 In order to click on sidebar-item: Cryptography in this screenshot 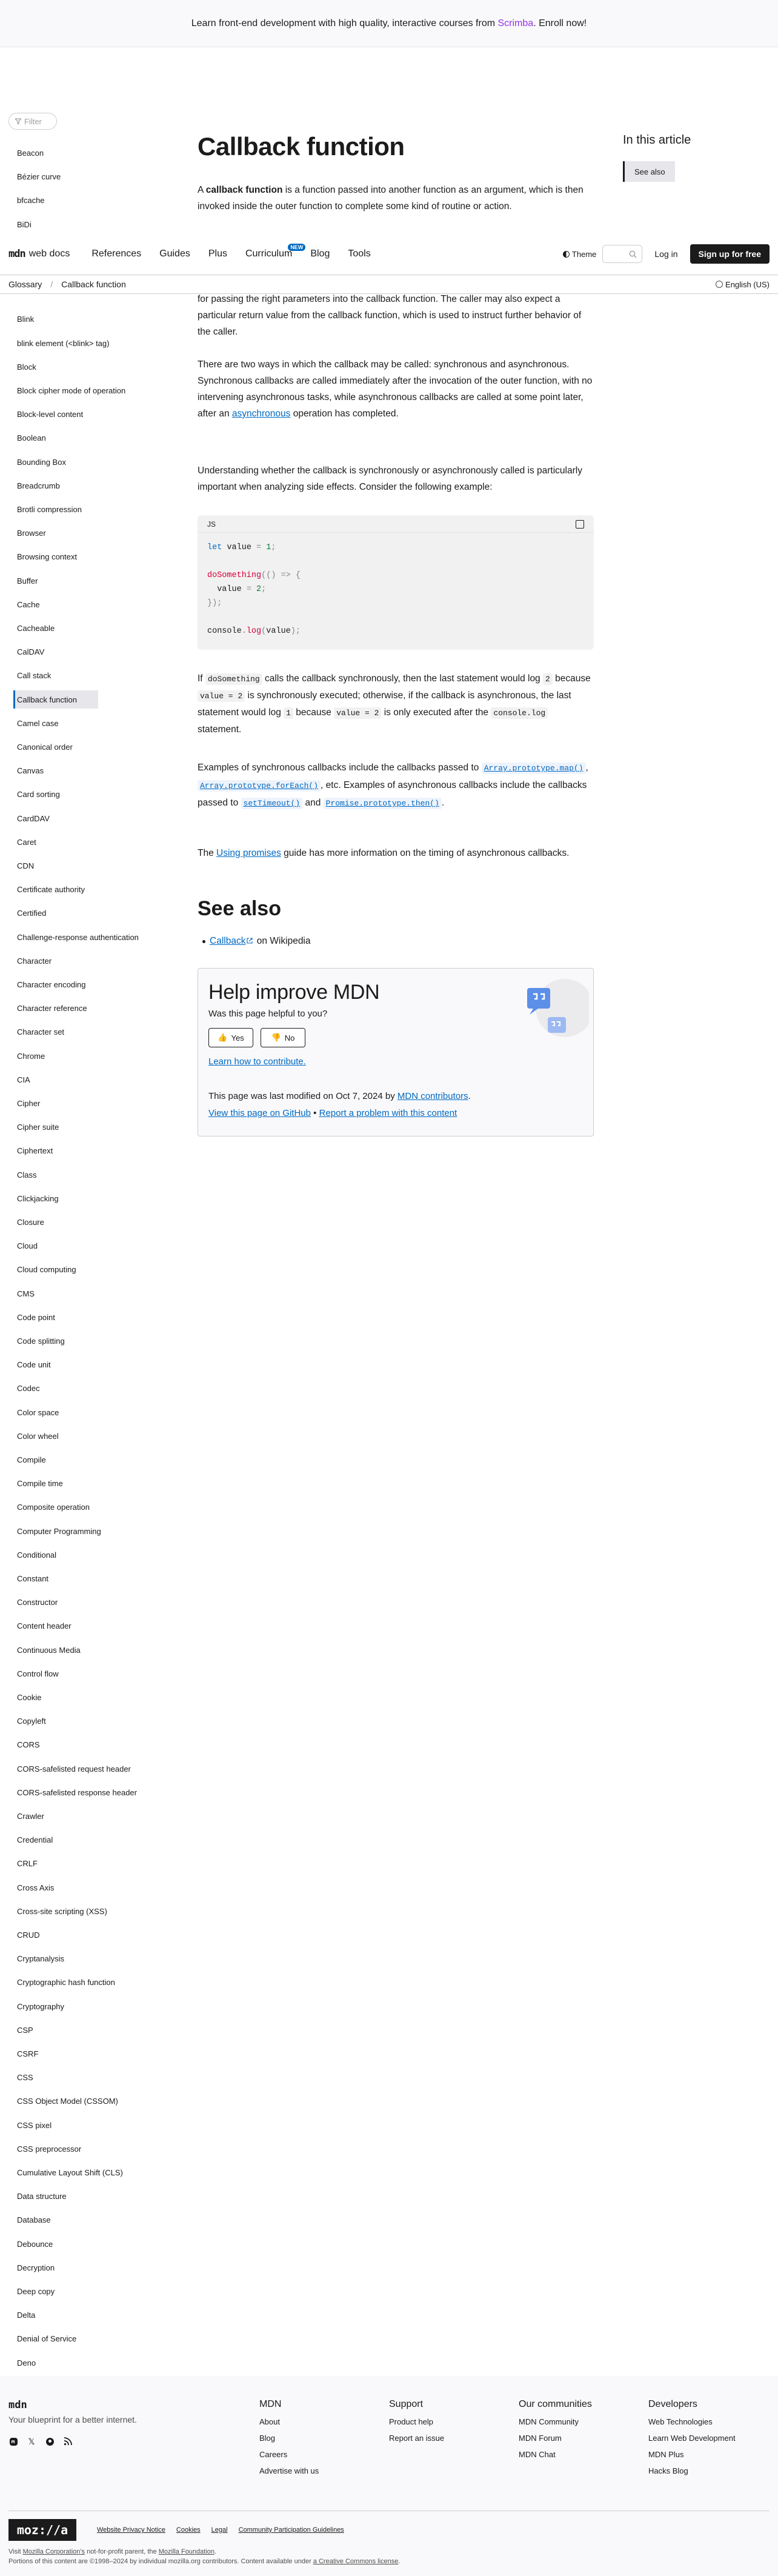, I will do `click(40, 2006)`.